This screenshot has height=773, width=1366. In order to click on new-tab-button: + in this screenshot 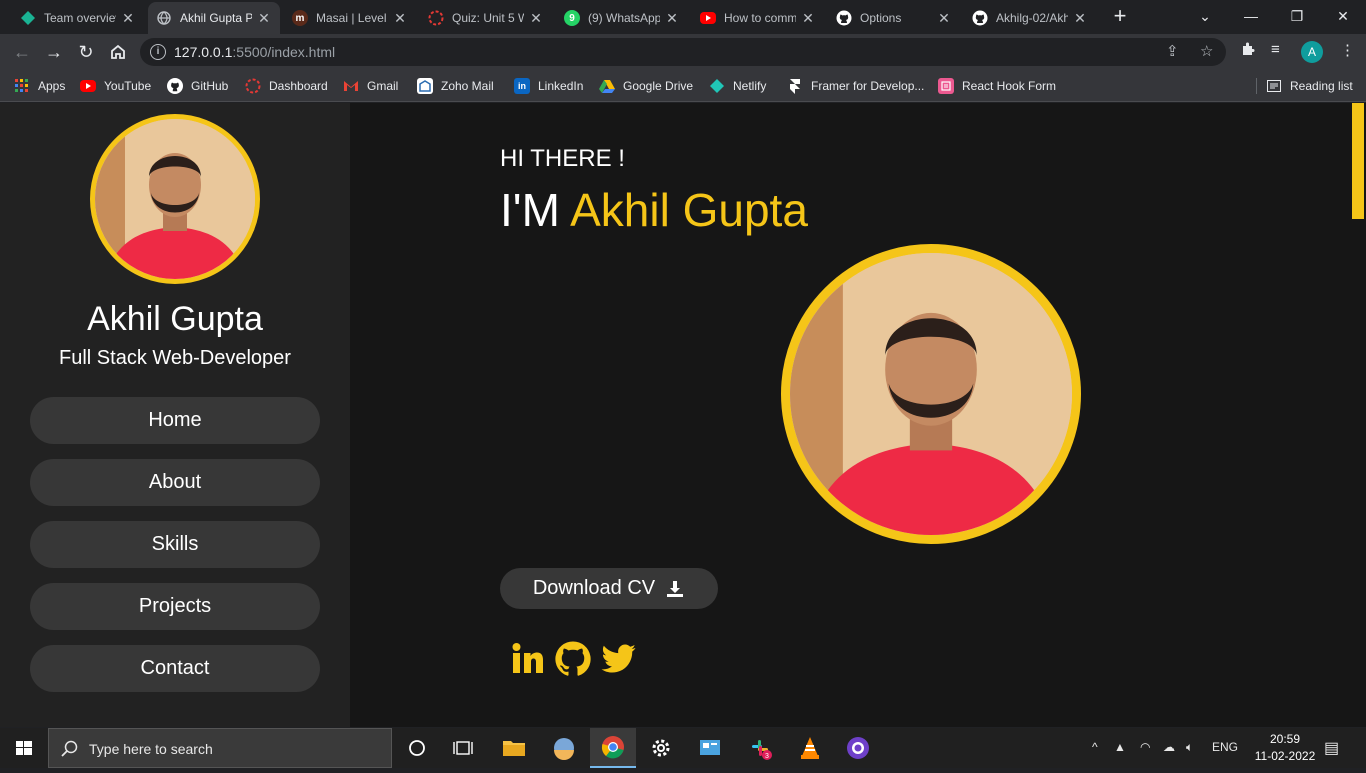, I will do `click(1120, 17)`.